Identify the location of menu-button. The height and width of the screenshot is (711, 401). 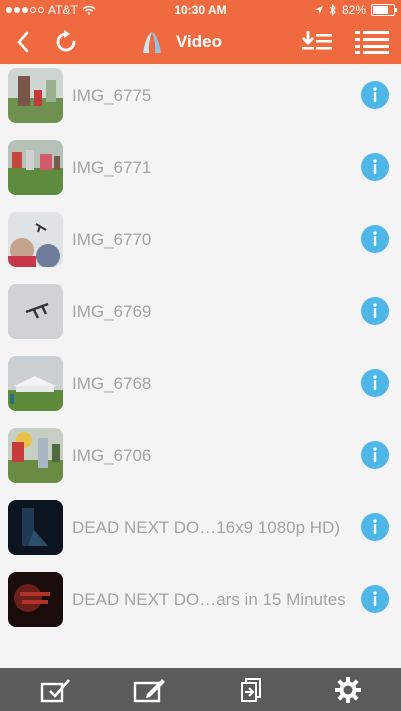
(372, 42).